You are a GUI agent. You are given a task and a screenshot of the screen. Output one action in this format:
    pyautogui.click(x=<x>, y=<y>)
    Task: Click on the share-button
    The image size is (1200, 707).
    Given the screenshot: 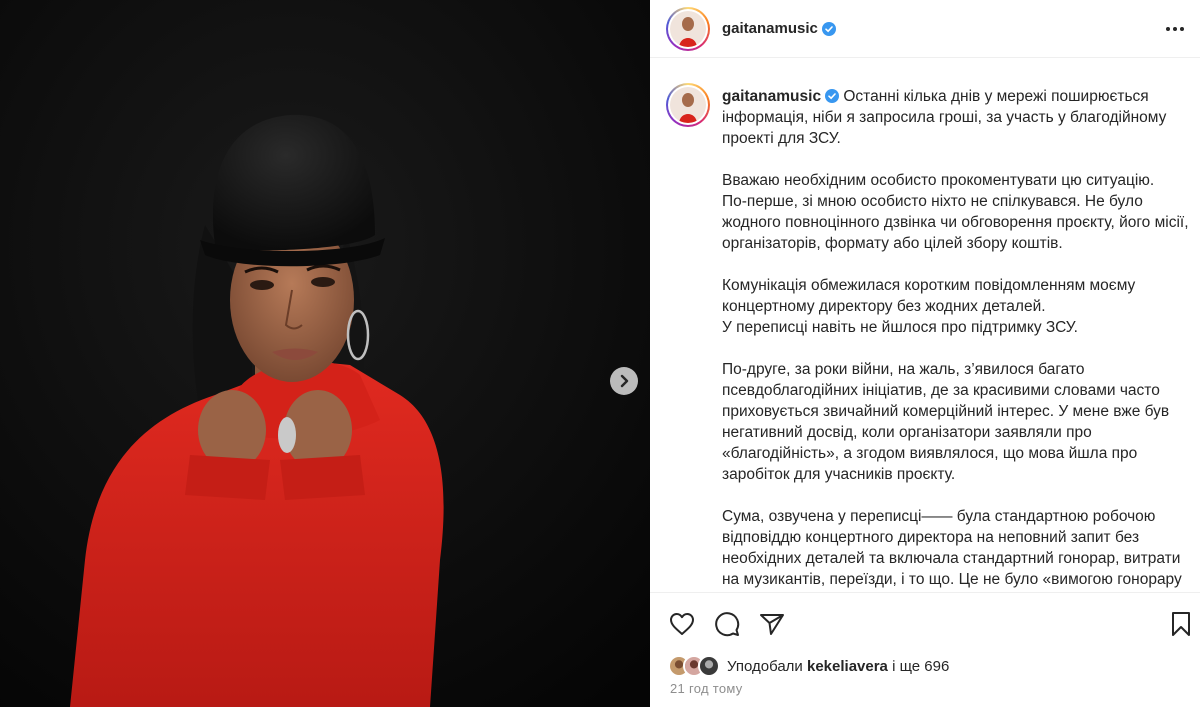 What is the action you would take?
    pyautogui.click(x=772, y=624)
    